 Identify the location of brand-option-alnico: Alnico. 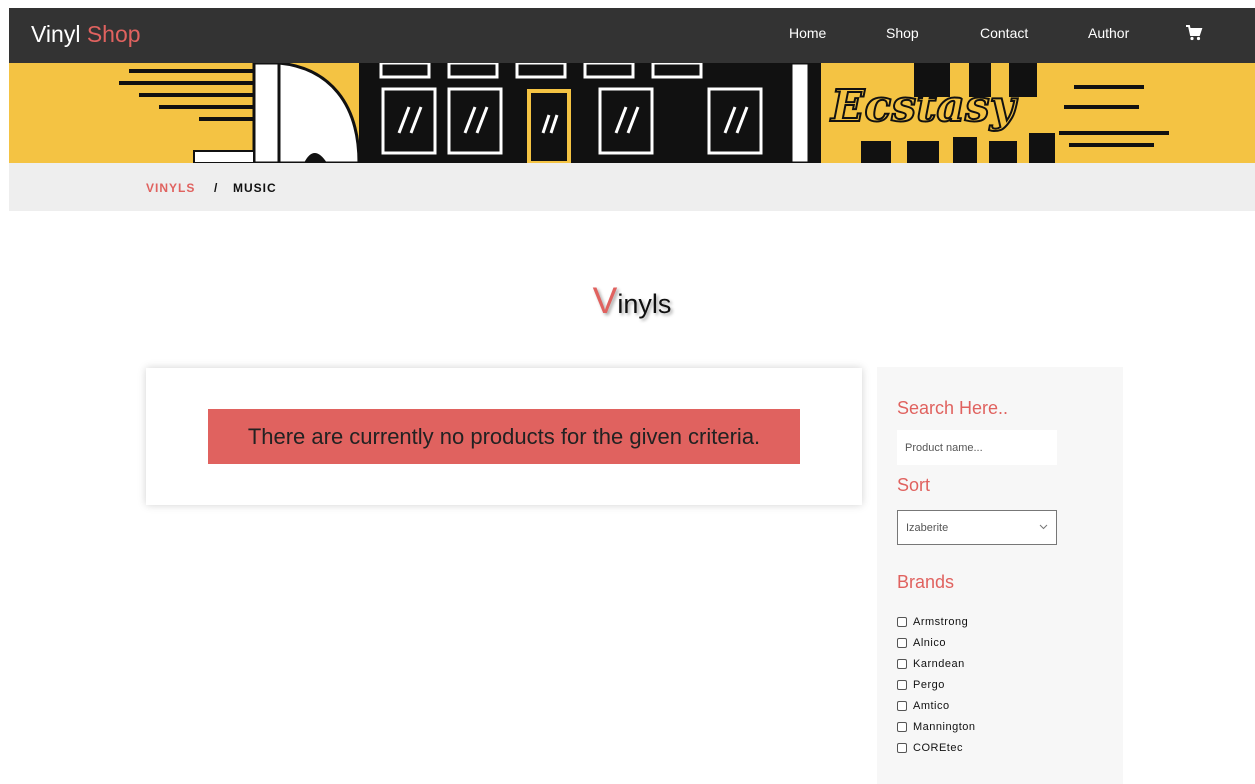
(936, 642).